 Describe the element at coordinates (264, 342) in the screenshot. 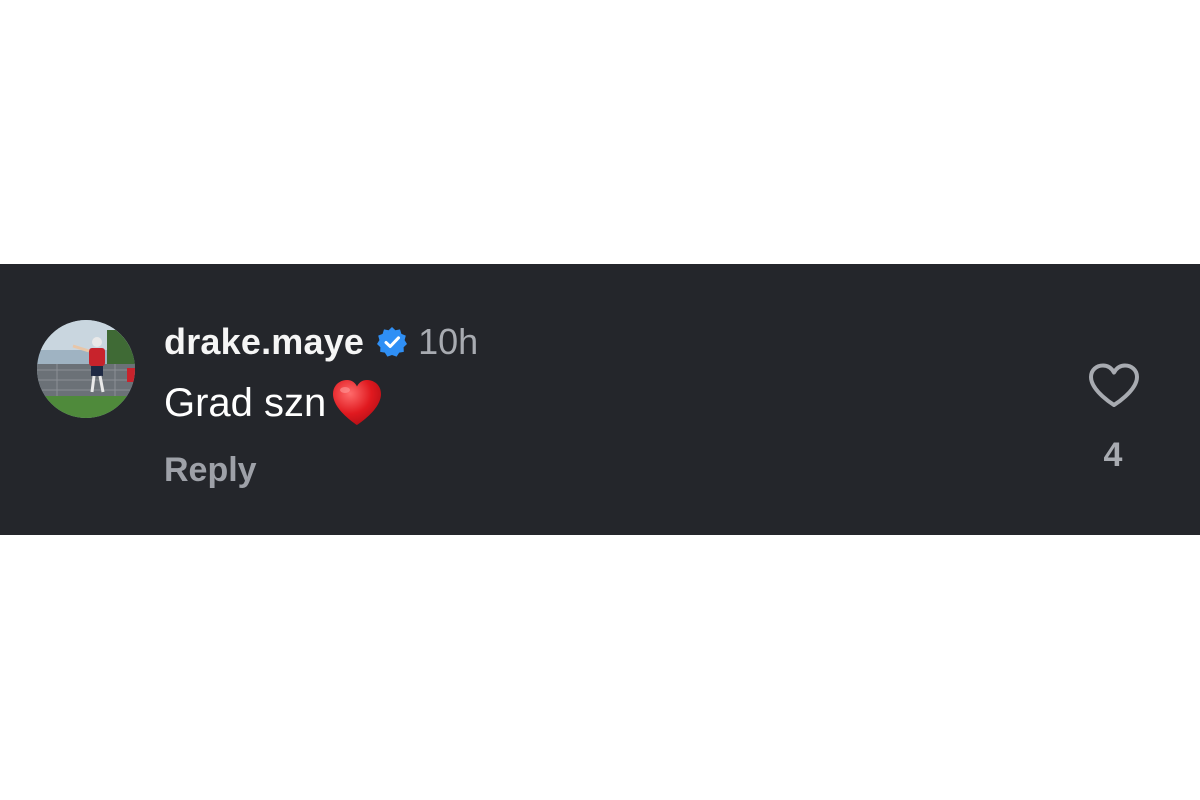

I see `username: drake.maye` at that location.